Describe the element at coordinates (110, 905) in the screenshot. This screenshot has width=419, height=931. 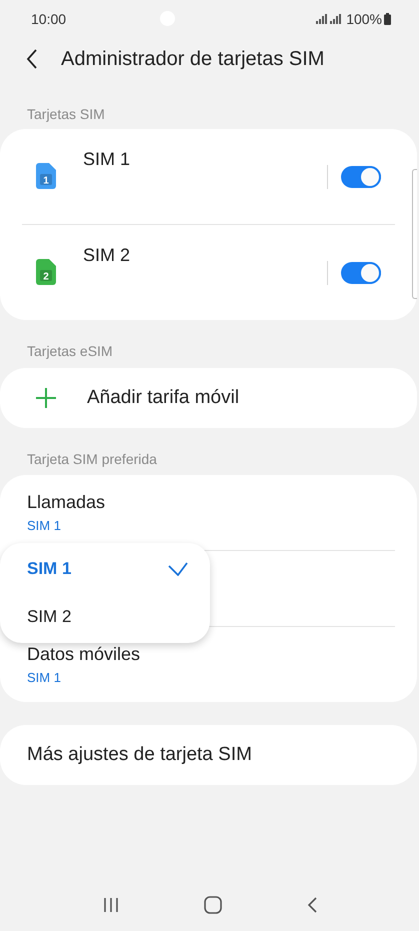
I see `recents-icon` at that location.